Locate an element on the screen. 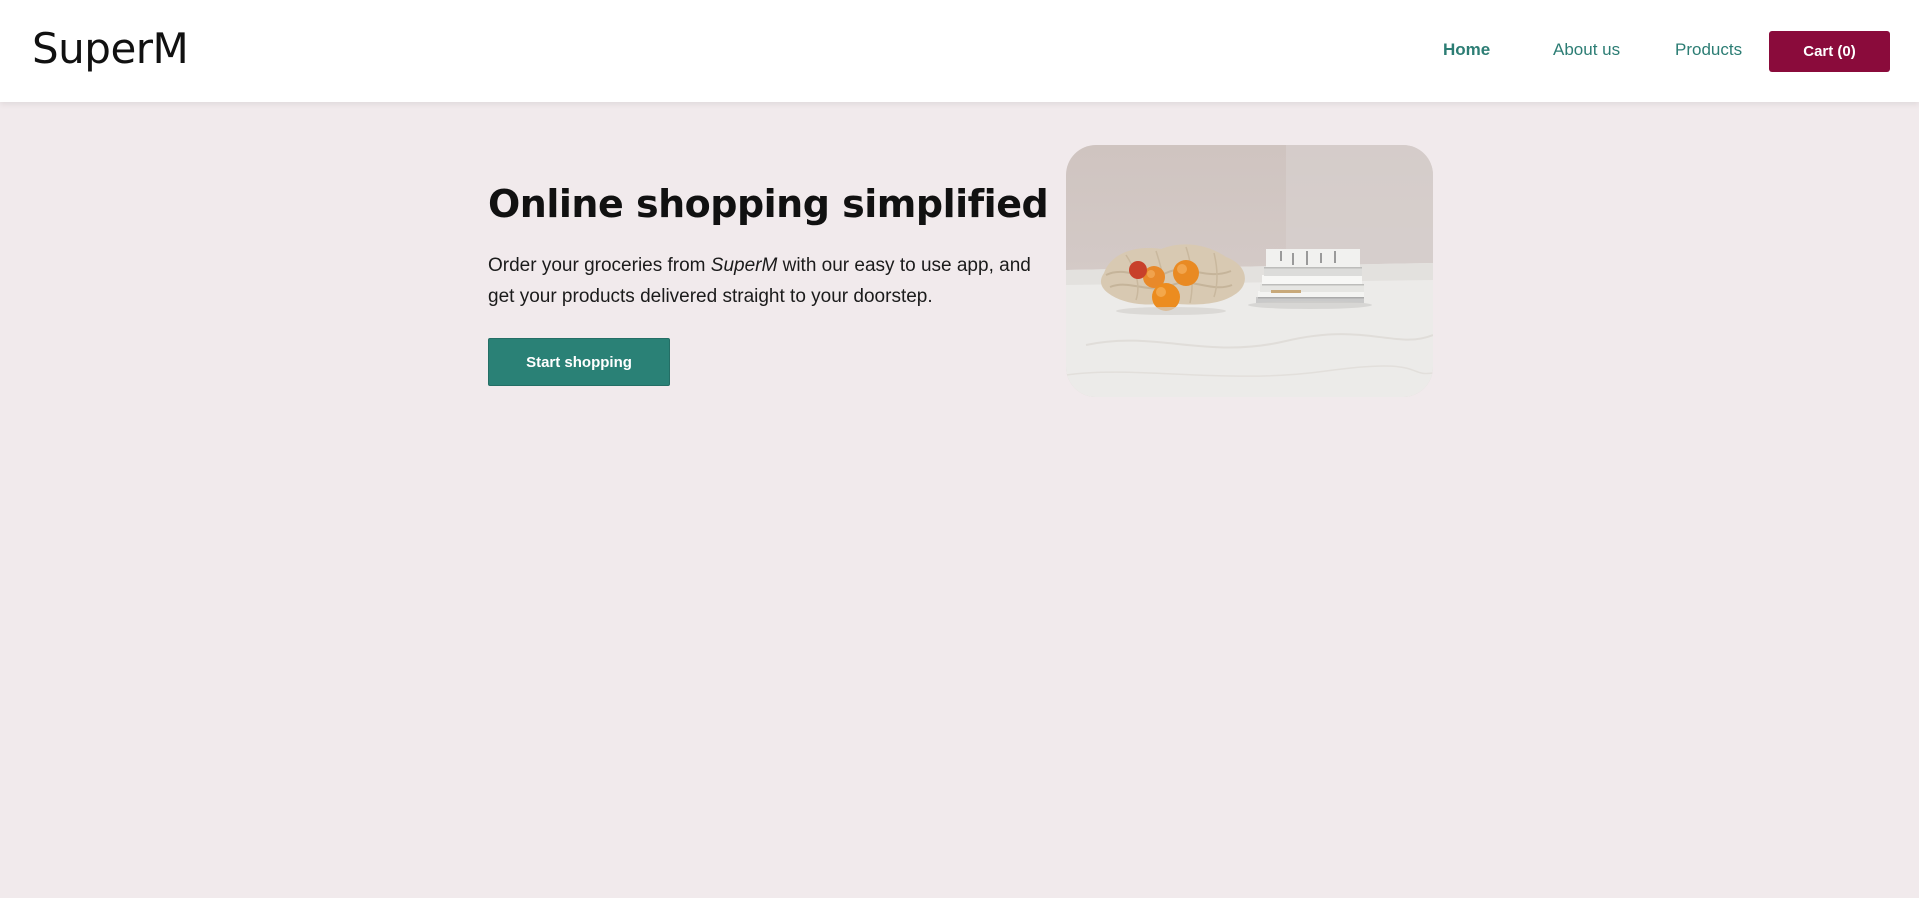  hero-title: Online shopping simplified is located at coordinates (768, 204).